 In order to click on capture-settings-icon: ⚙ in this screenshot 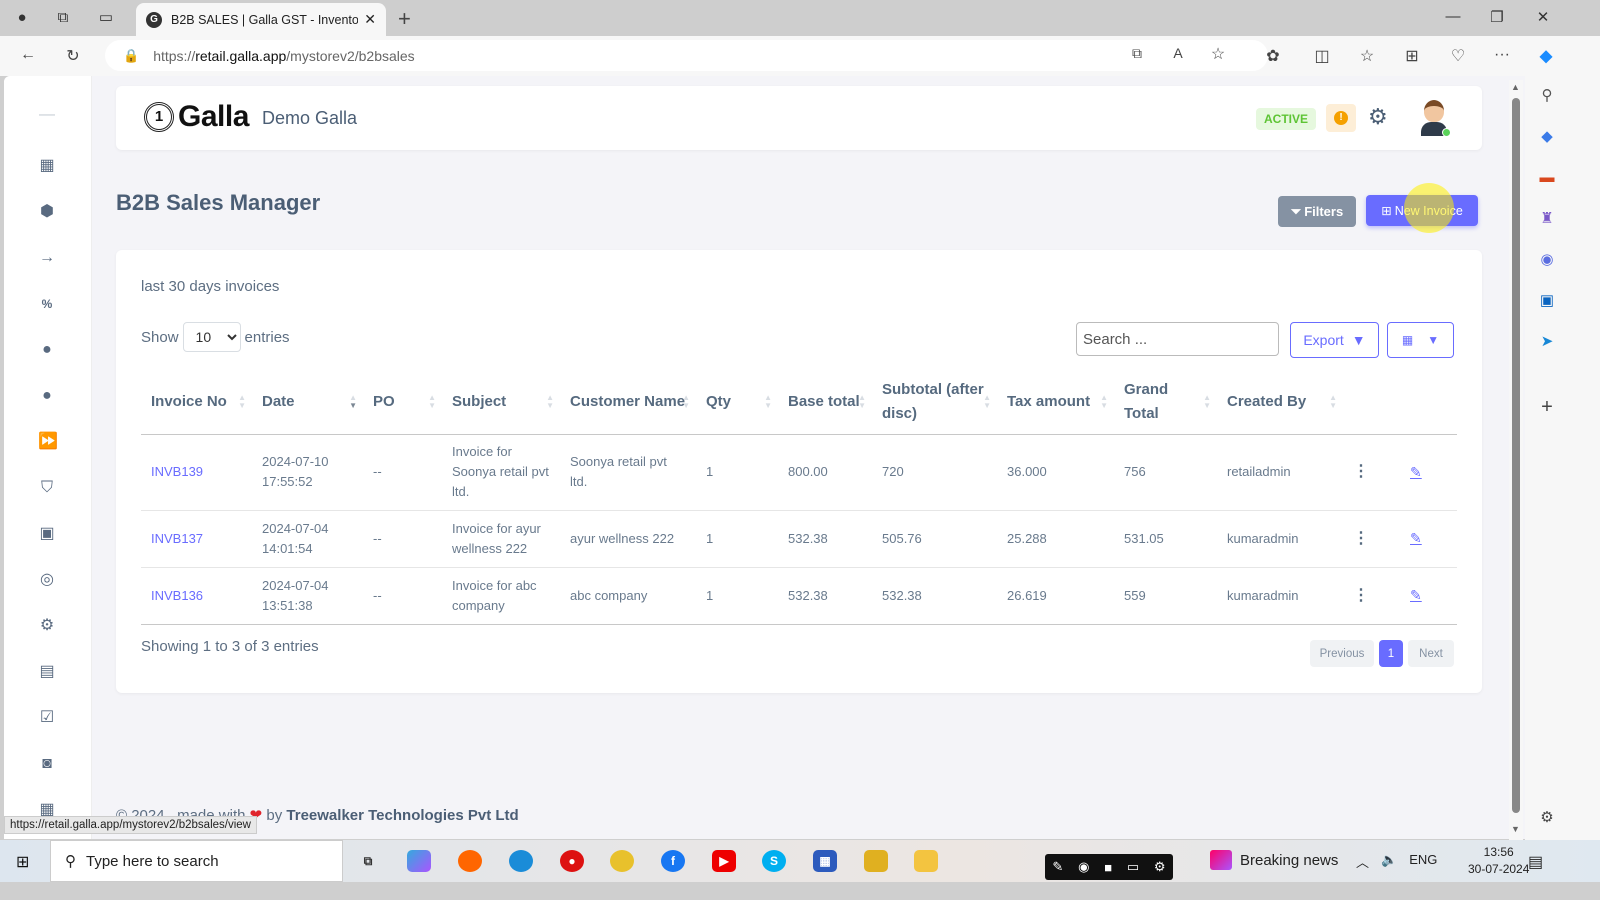, I will do `click(1160, 867)`.